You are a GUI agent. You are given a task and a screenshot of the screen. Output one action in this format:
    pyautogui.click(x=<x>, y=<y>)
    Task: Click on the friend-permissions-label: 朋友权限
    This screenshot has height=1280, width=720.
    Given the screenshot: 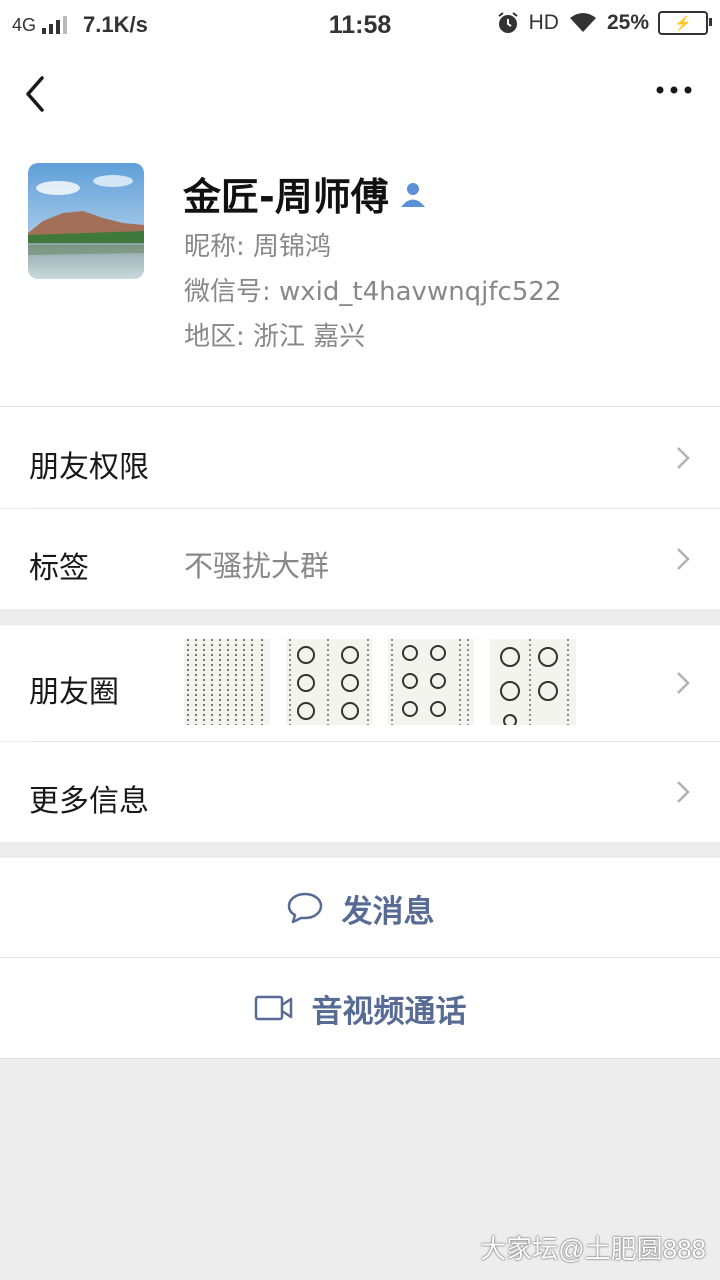 What is the action you would take?
    pyautogui.click(x=89, y=467)
    